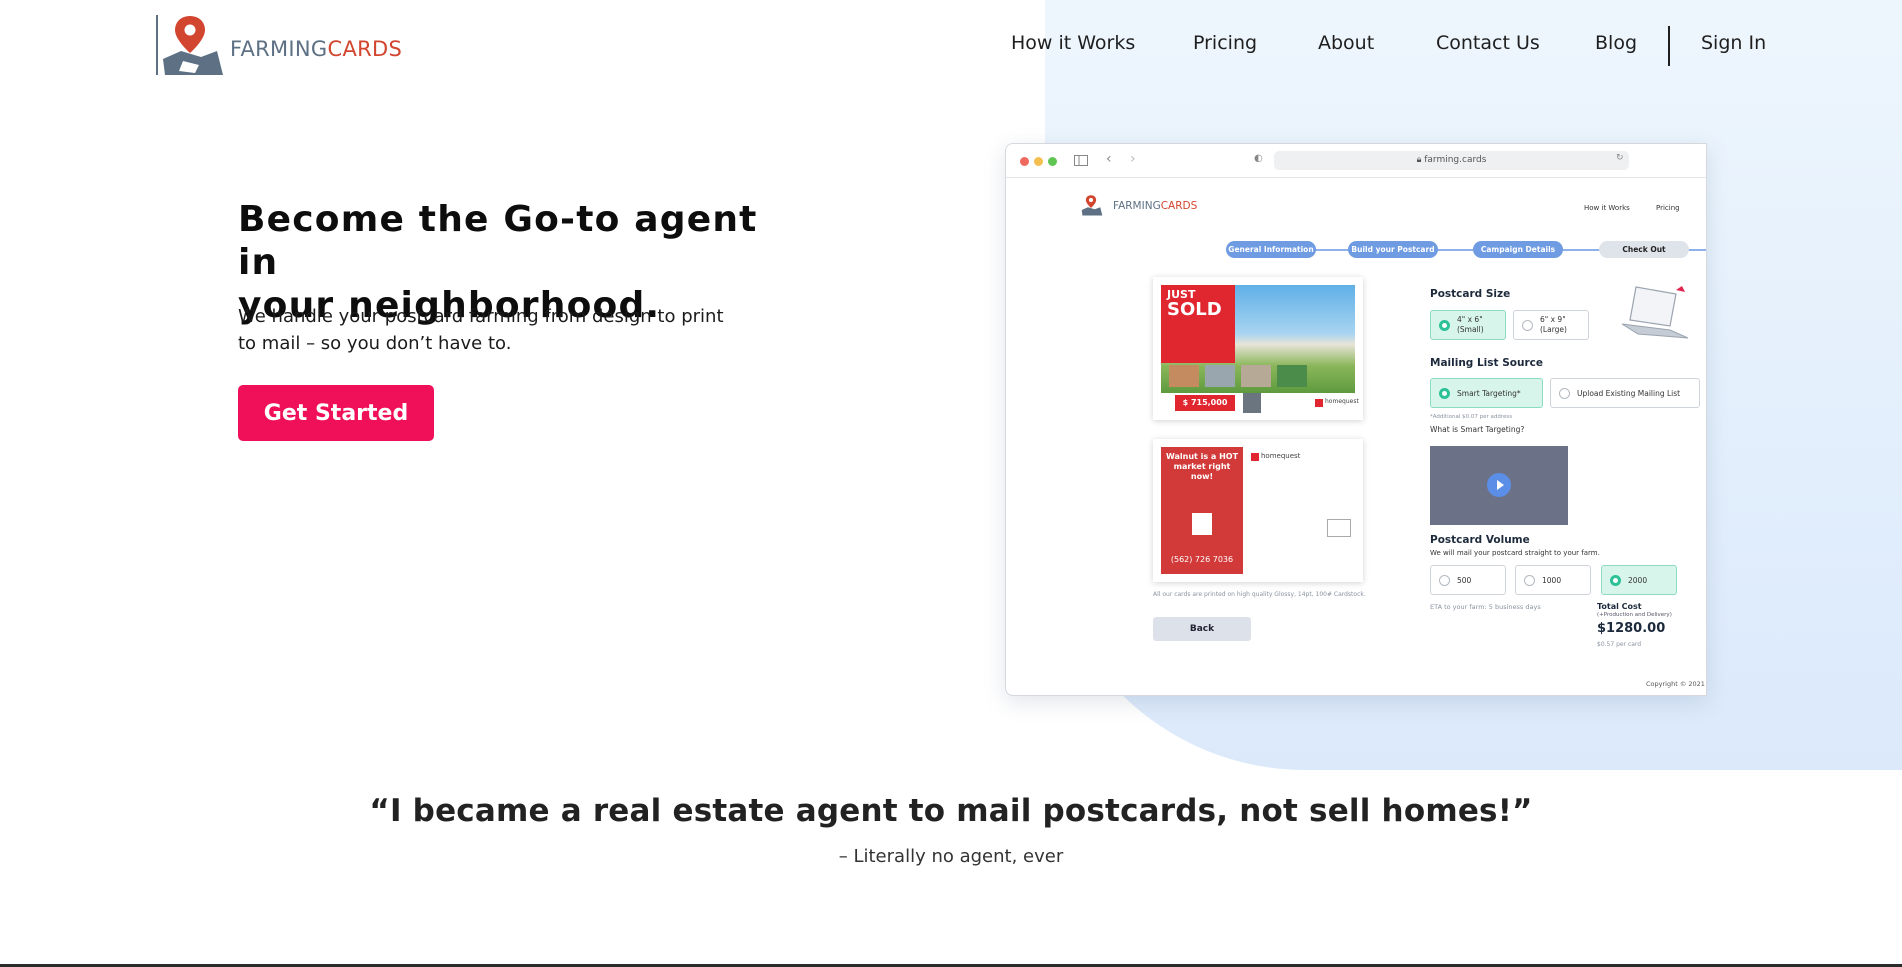 The image size is (1902, 967). I want to click on play-icon, so click(1499, 485).